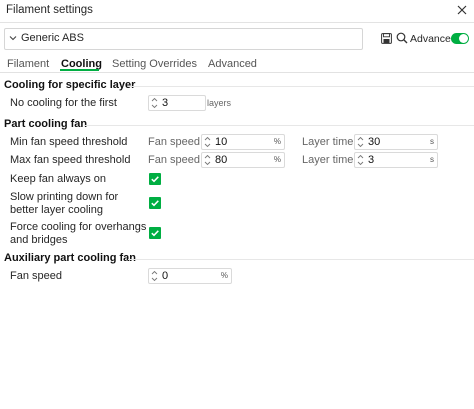 This screenshot has width=474, height=409. Describe the element at coordinates (386, 38) in the screenshot. I see `save-icon` at that location.